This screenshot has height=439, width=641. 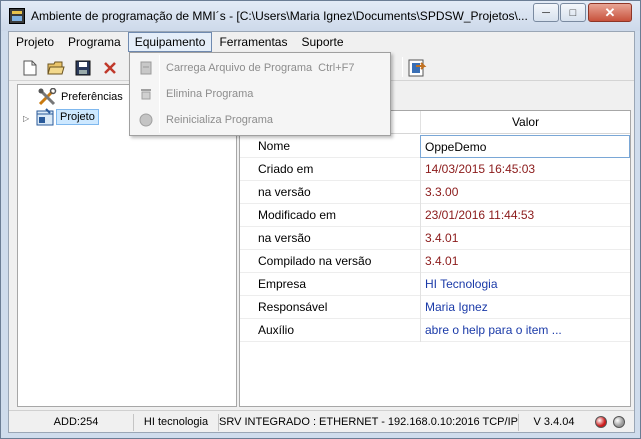 I want to click on menu-item-elimina-programa: Elimina Programa, so click(x=260, y=94).